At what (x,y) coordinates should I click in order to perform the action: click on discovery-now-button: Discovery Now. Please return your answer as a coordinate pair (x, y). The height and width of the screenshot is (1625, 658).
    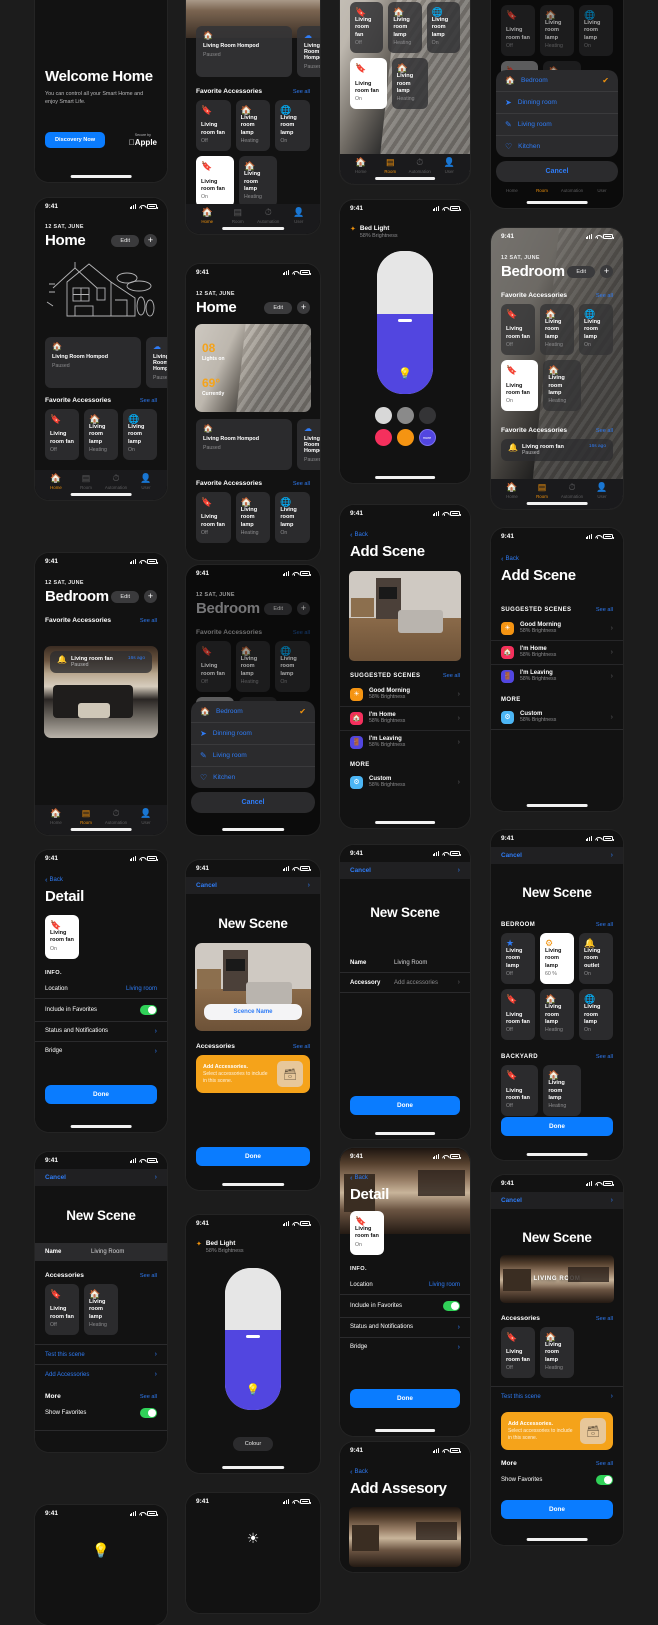
    Looking at the image, I should click on (75, 140).